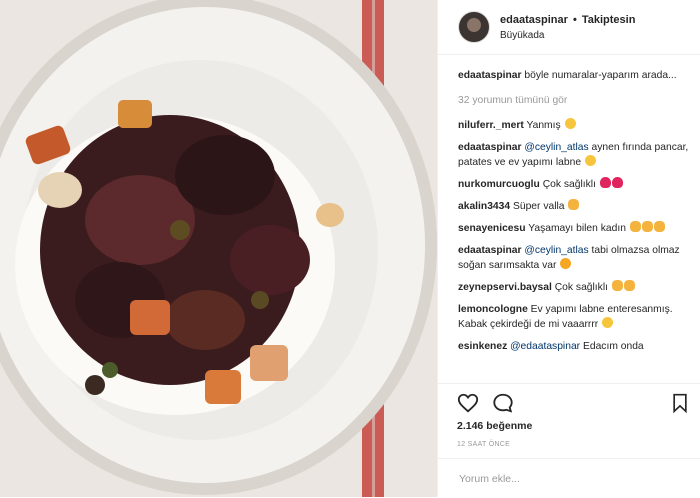  Describe the element at coordinates (613, 346) in the screenshot. I see `comment-text: Edacım onda` at that location.